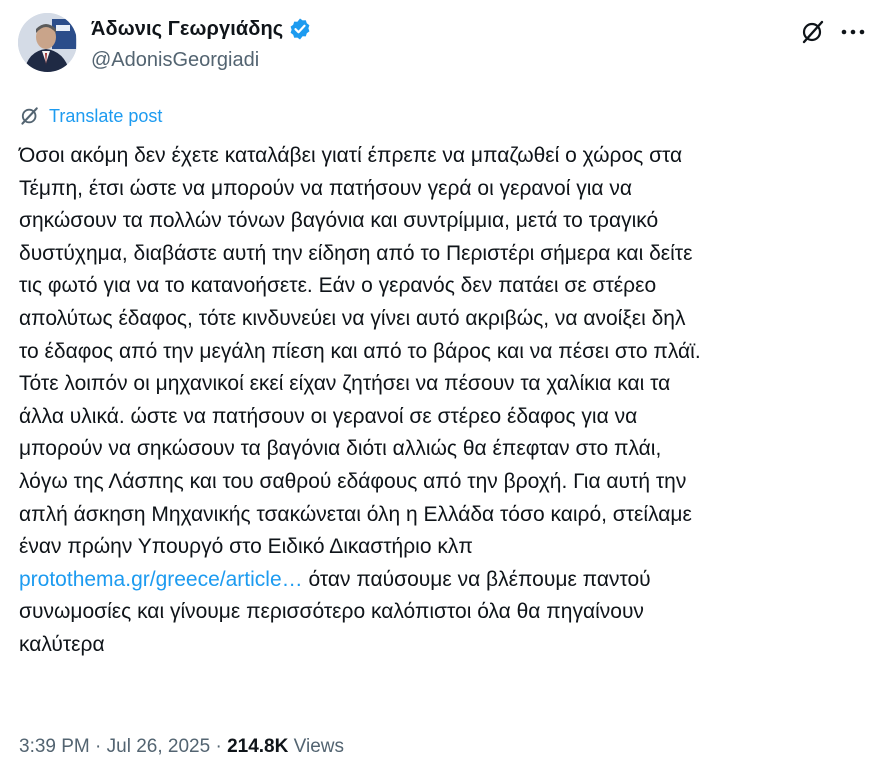  What do you see at coordinates (159, 747) in the screenshot?
I see `tweet-date: Jul 26, 2025` at bounding box center [159, 747].